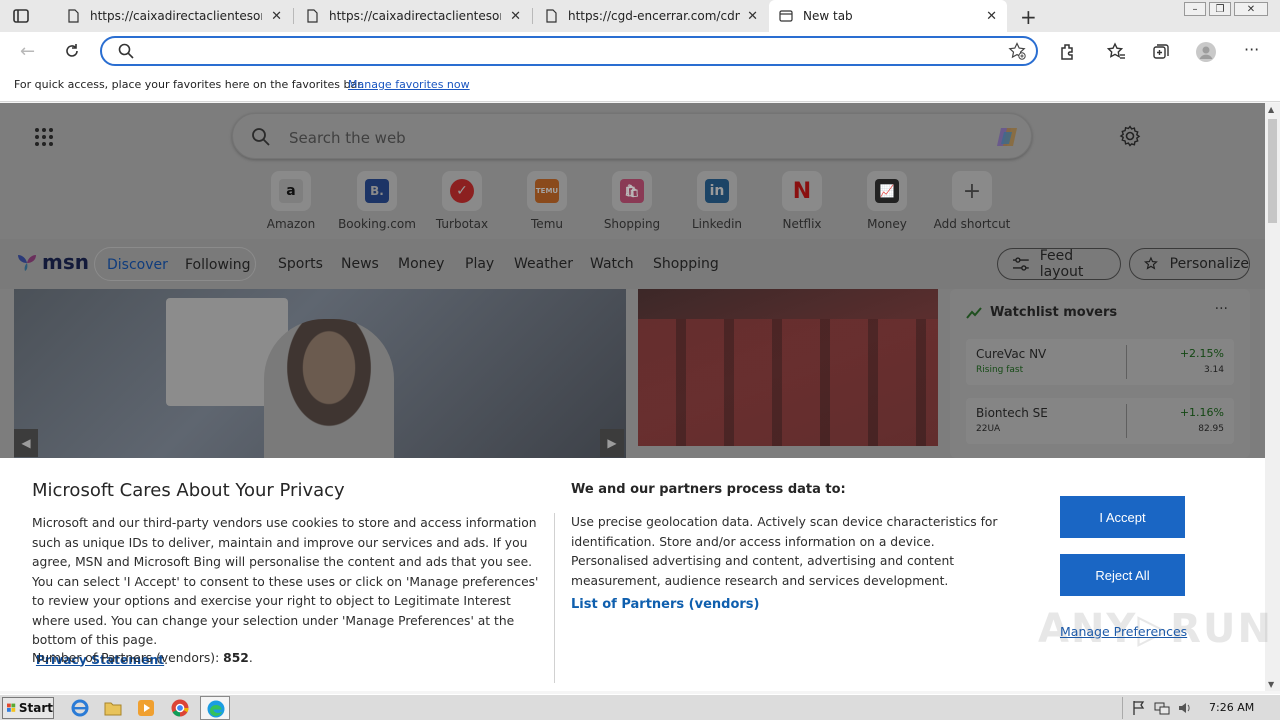 The height and width of the screenshot is (720, 1280). What do you see at coordinates (27, 51) in the screenshot?
I see `back-arrow-icon: ←` at bounding box center [27, 51].